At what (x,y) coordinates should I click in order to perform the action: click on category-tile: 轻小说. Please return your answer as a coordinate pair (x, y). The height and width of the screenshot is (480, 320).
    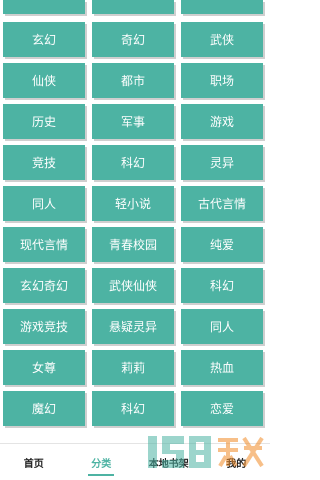
    Looking at the image, I should click on (133, 203).